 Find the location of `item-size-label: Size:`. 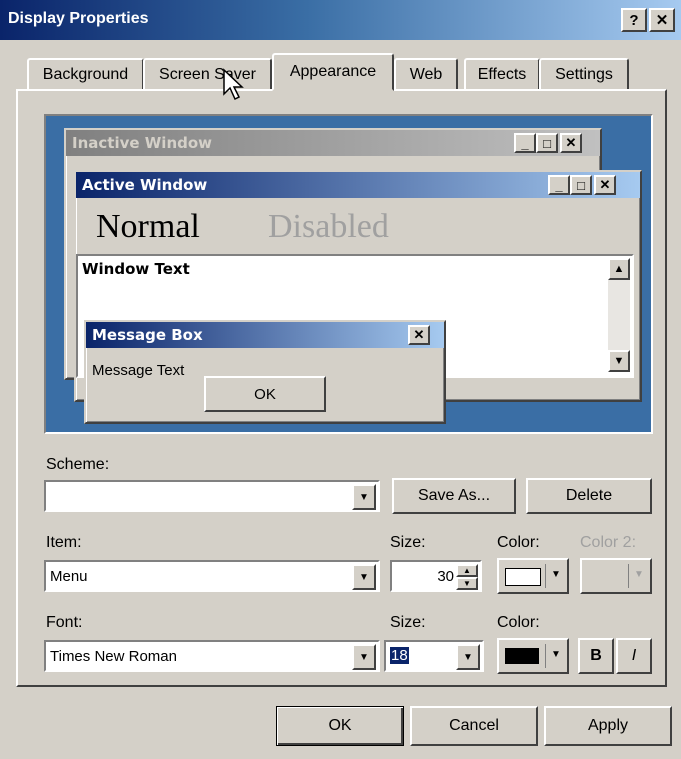

item-size-label: Size: is located at coordinates (408, 542).